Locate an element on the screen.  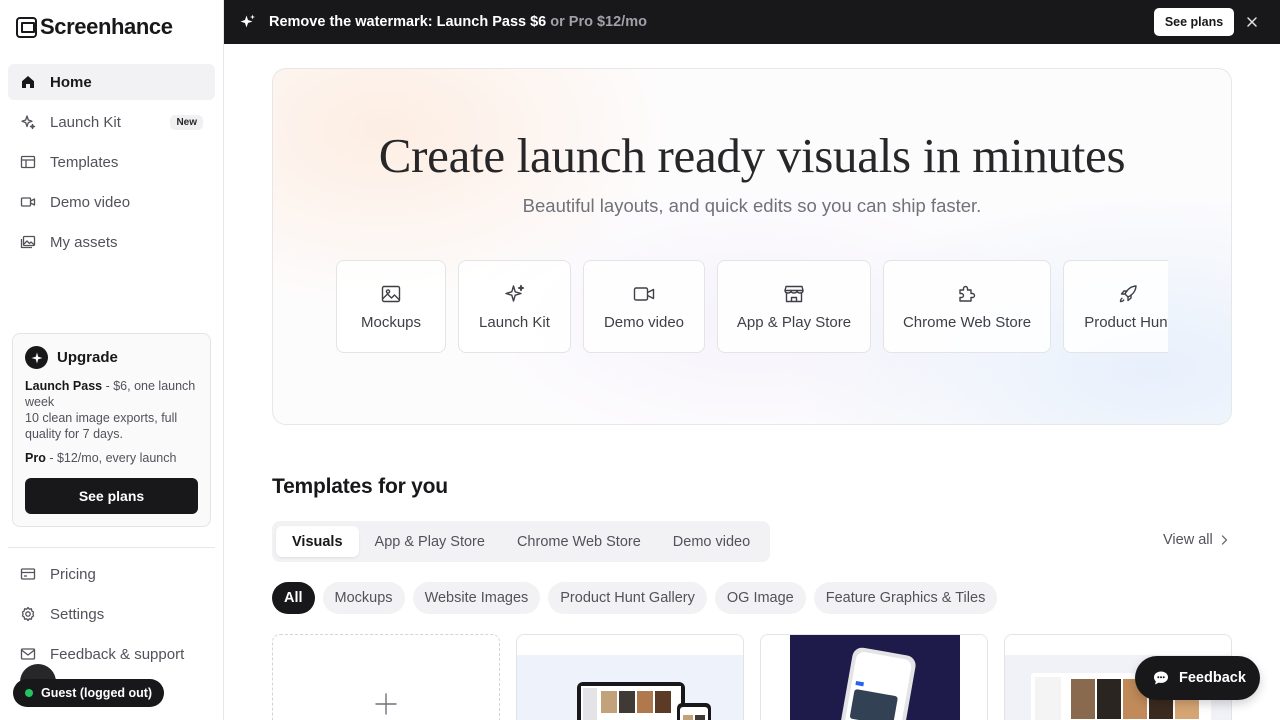
hero-title: Create launch ready visuals in minutes is located at coordinates (752, 155).